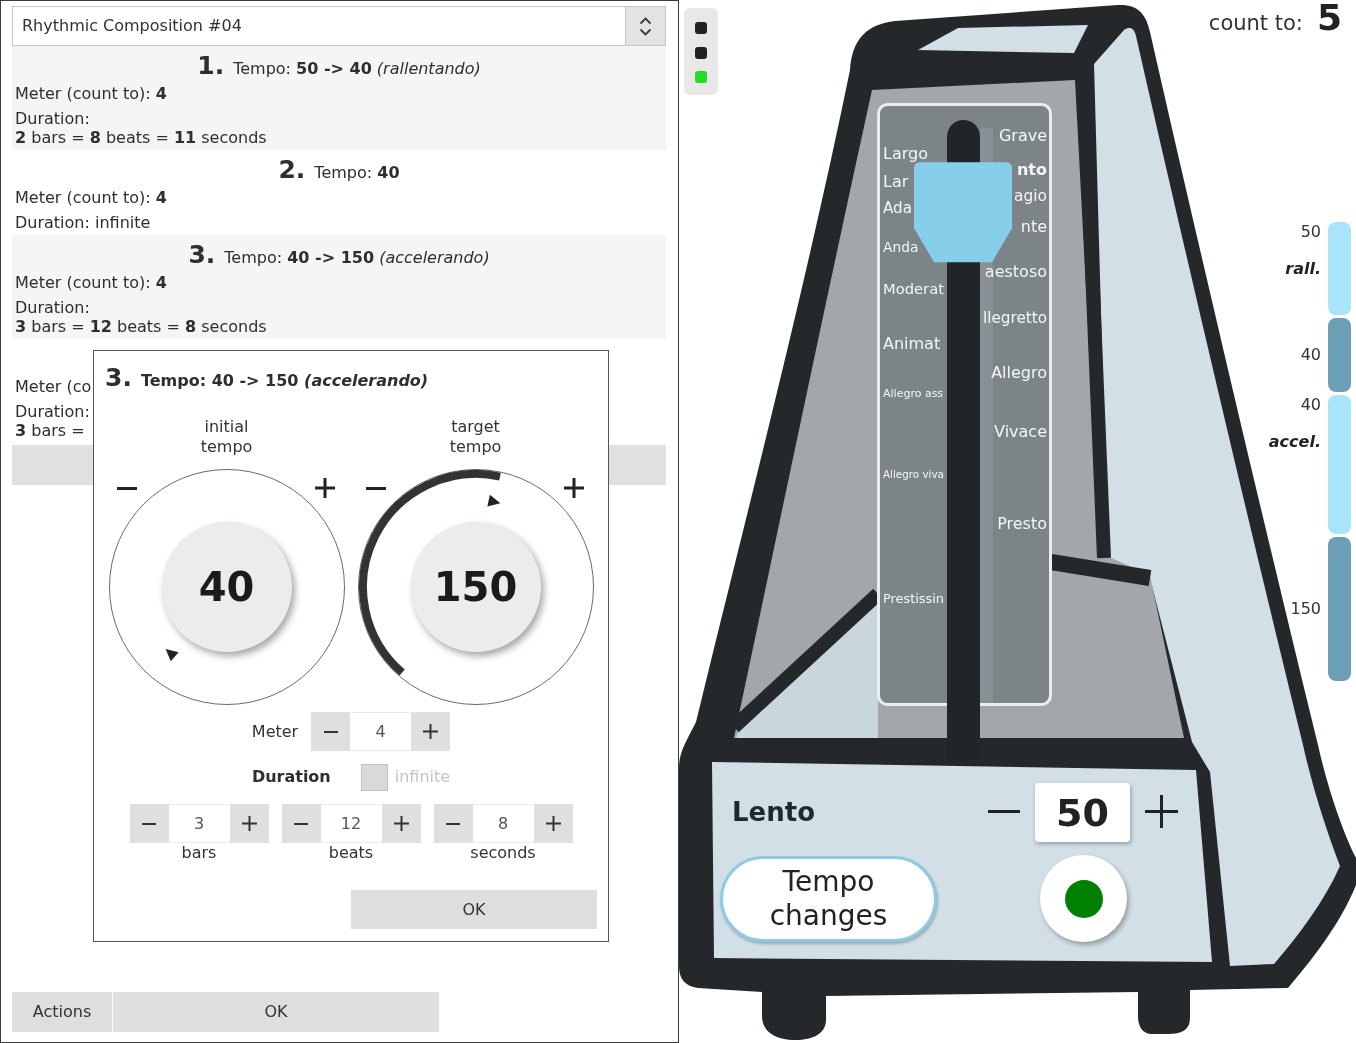 Image resolution: width=1356 pixels, height=1043 pixels. What do you see at coordinates (284, 381) in the screenshot?
I see `dialog-title: Tempo: 40 -> 150 (accelerando)` at bounding box center [284, 381].